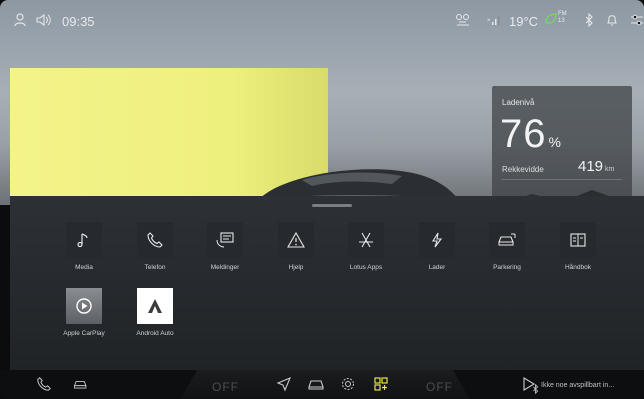 This screenshot has width=644, height=399. What do you see at coordinates (578, 267) in the screenshot?
I see `app-label: Håndbok` at bounding box center [578, 267].